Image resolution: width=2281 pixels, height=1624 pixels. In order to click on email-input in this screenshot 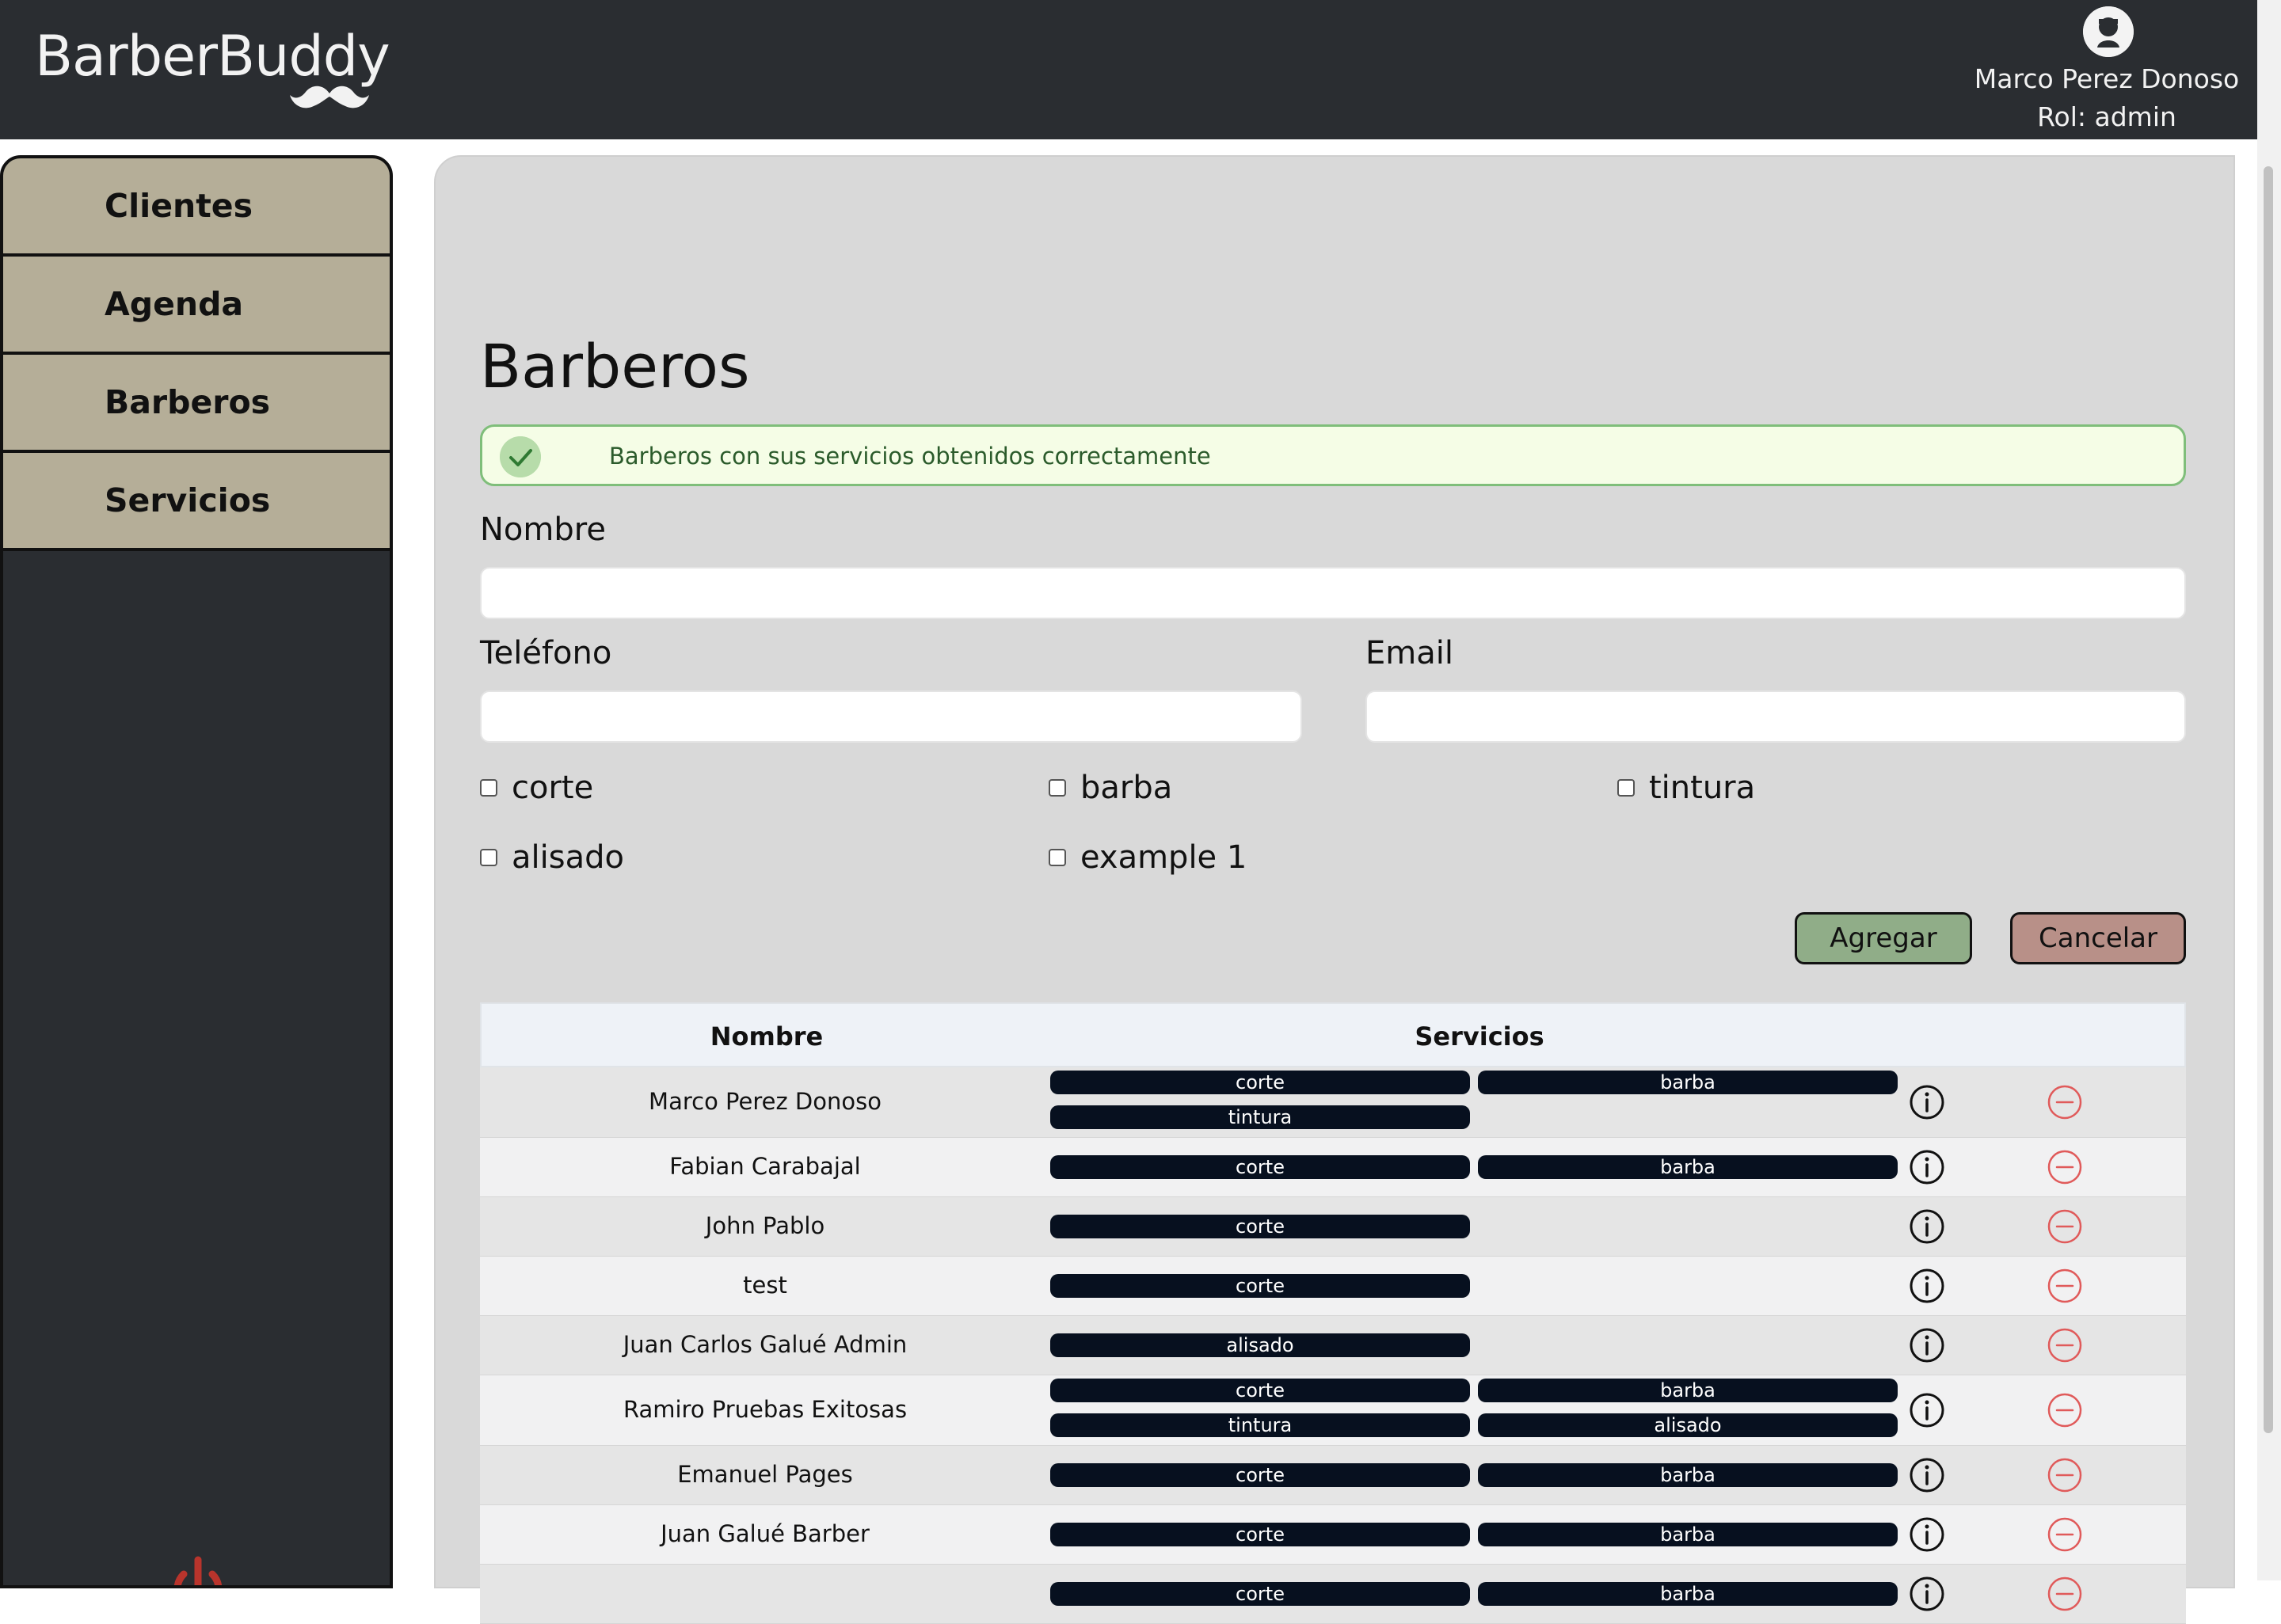, I will do `click(1775, 717)`.